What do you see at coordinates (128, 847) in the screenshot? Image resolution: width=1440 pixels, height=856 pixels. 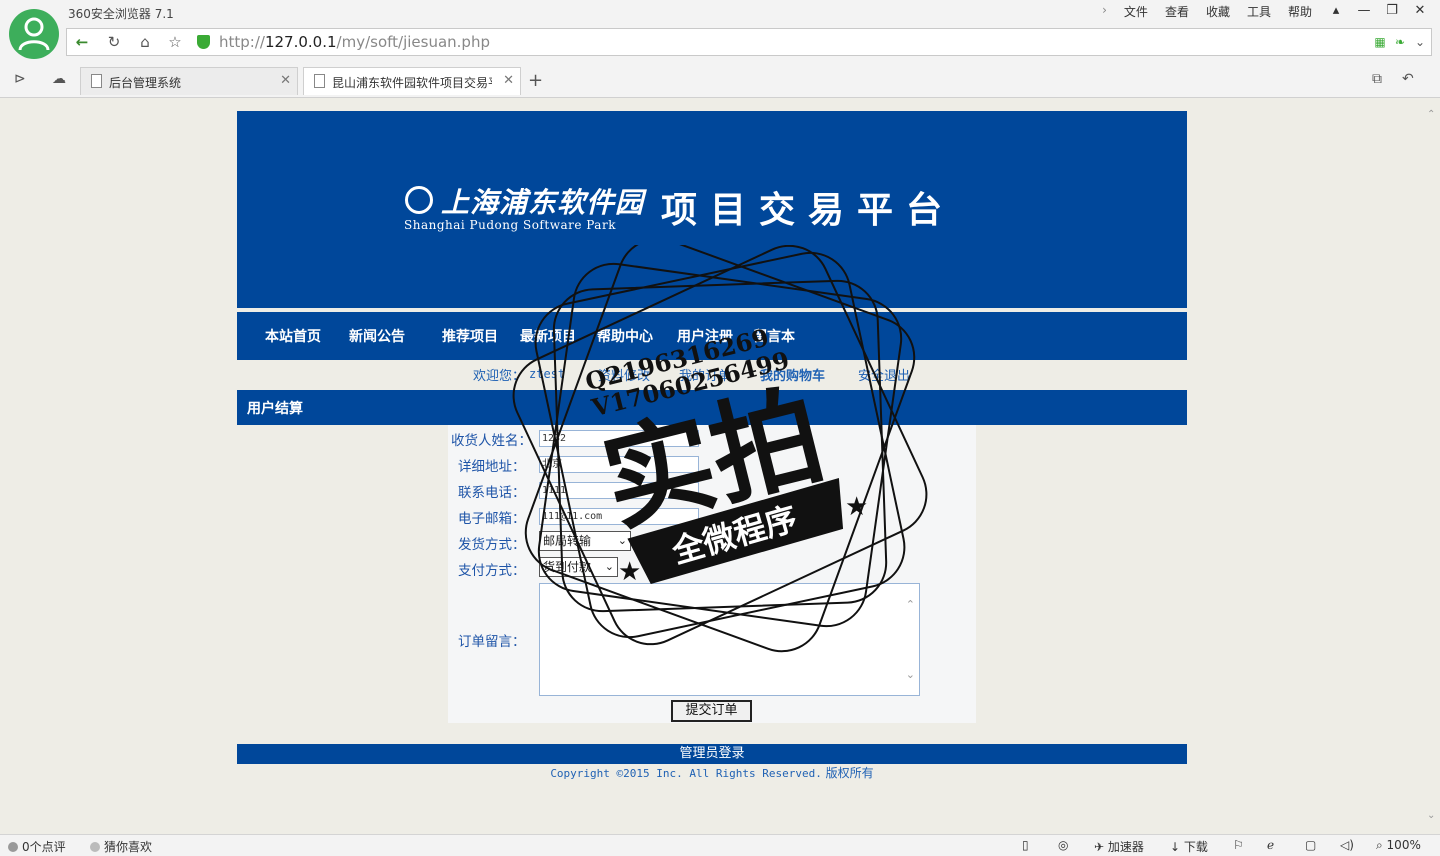 I see `guess-label: 猜你喜欢` at bounding box center [128, 847].